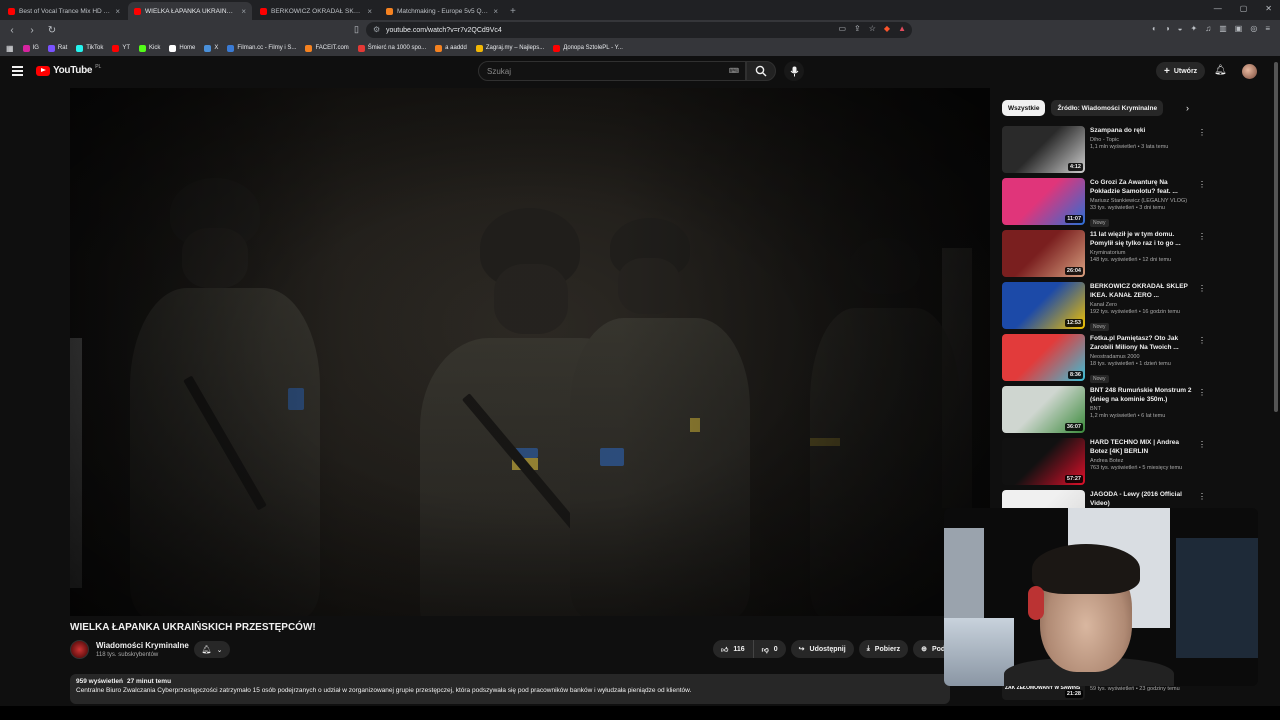 The height and width of the screenshot is (720, 1280). I want to click on hamburger-menu-icon, so click(17, 72).